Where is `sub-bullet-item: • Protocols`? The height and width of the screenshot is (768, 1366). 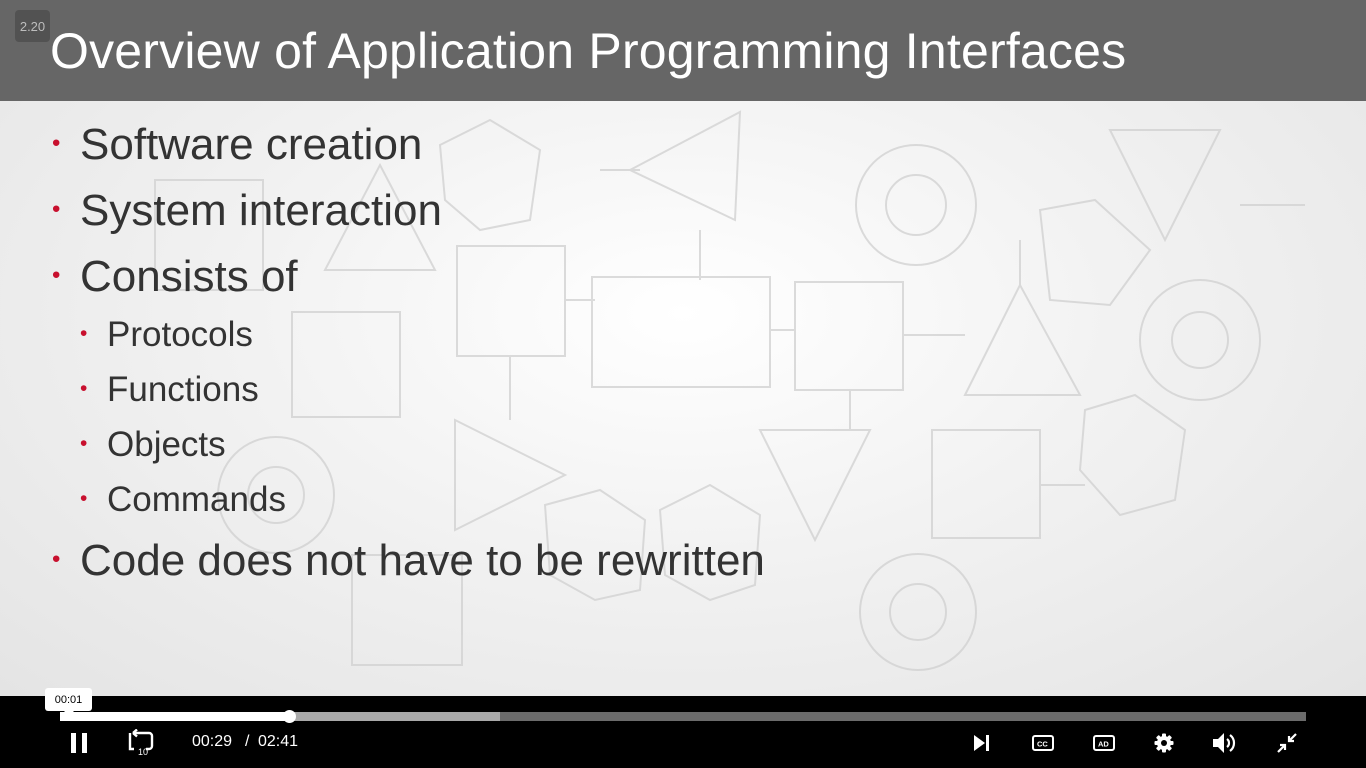
sub-bullet-item: • Protocols is located at coordinates (166, 335).